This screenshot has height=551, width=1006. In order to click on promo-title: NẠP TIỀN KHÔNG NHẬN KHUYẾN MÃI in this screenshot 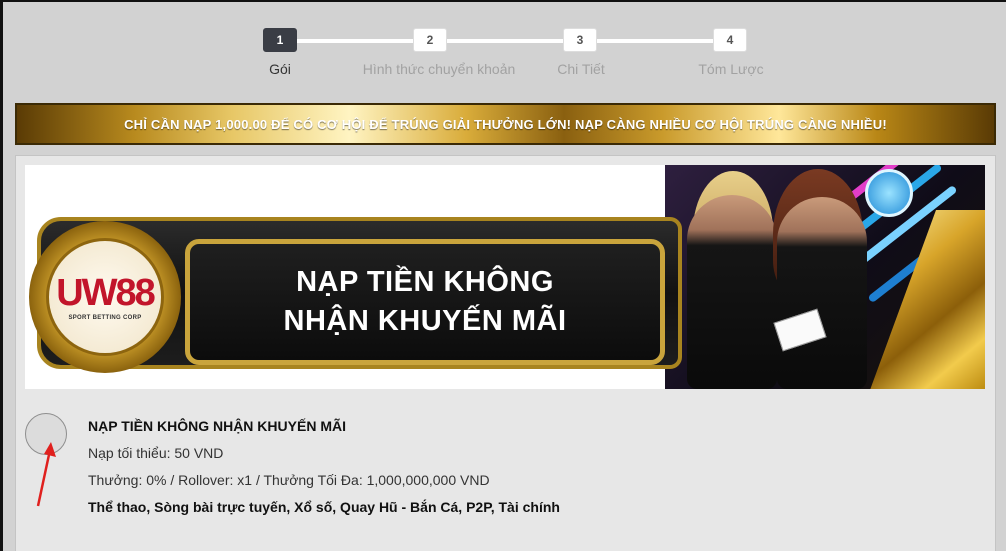, I will do `click(217, 426)`.